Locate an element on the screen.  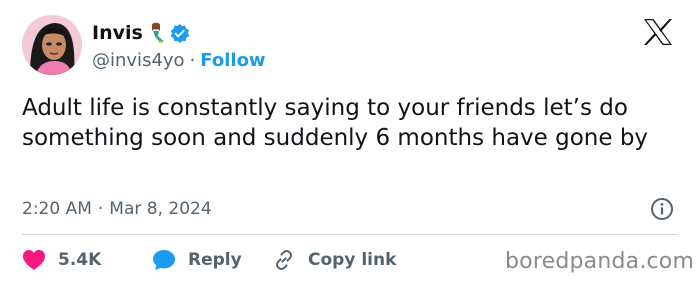
copy-link-label: Copy link is located at coordinates (352, 260).